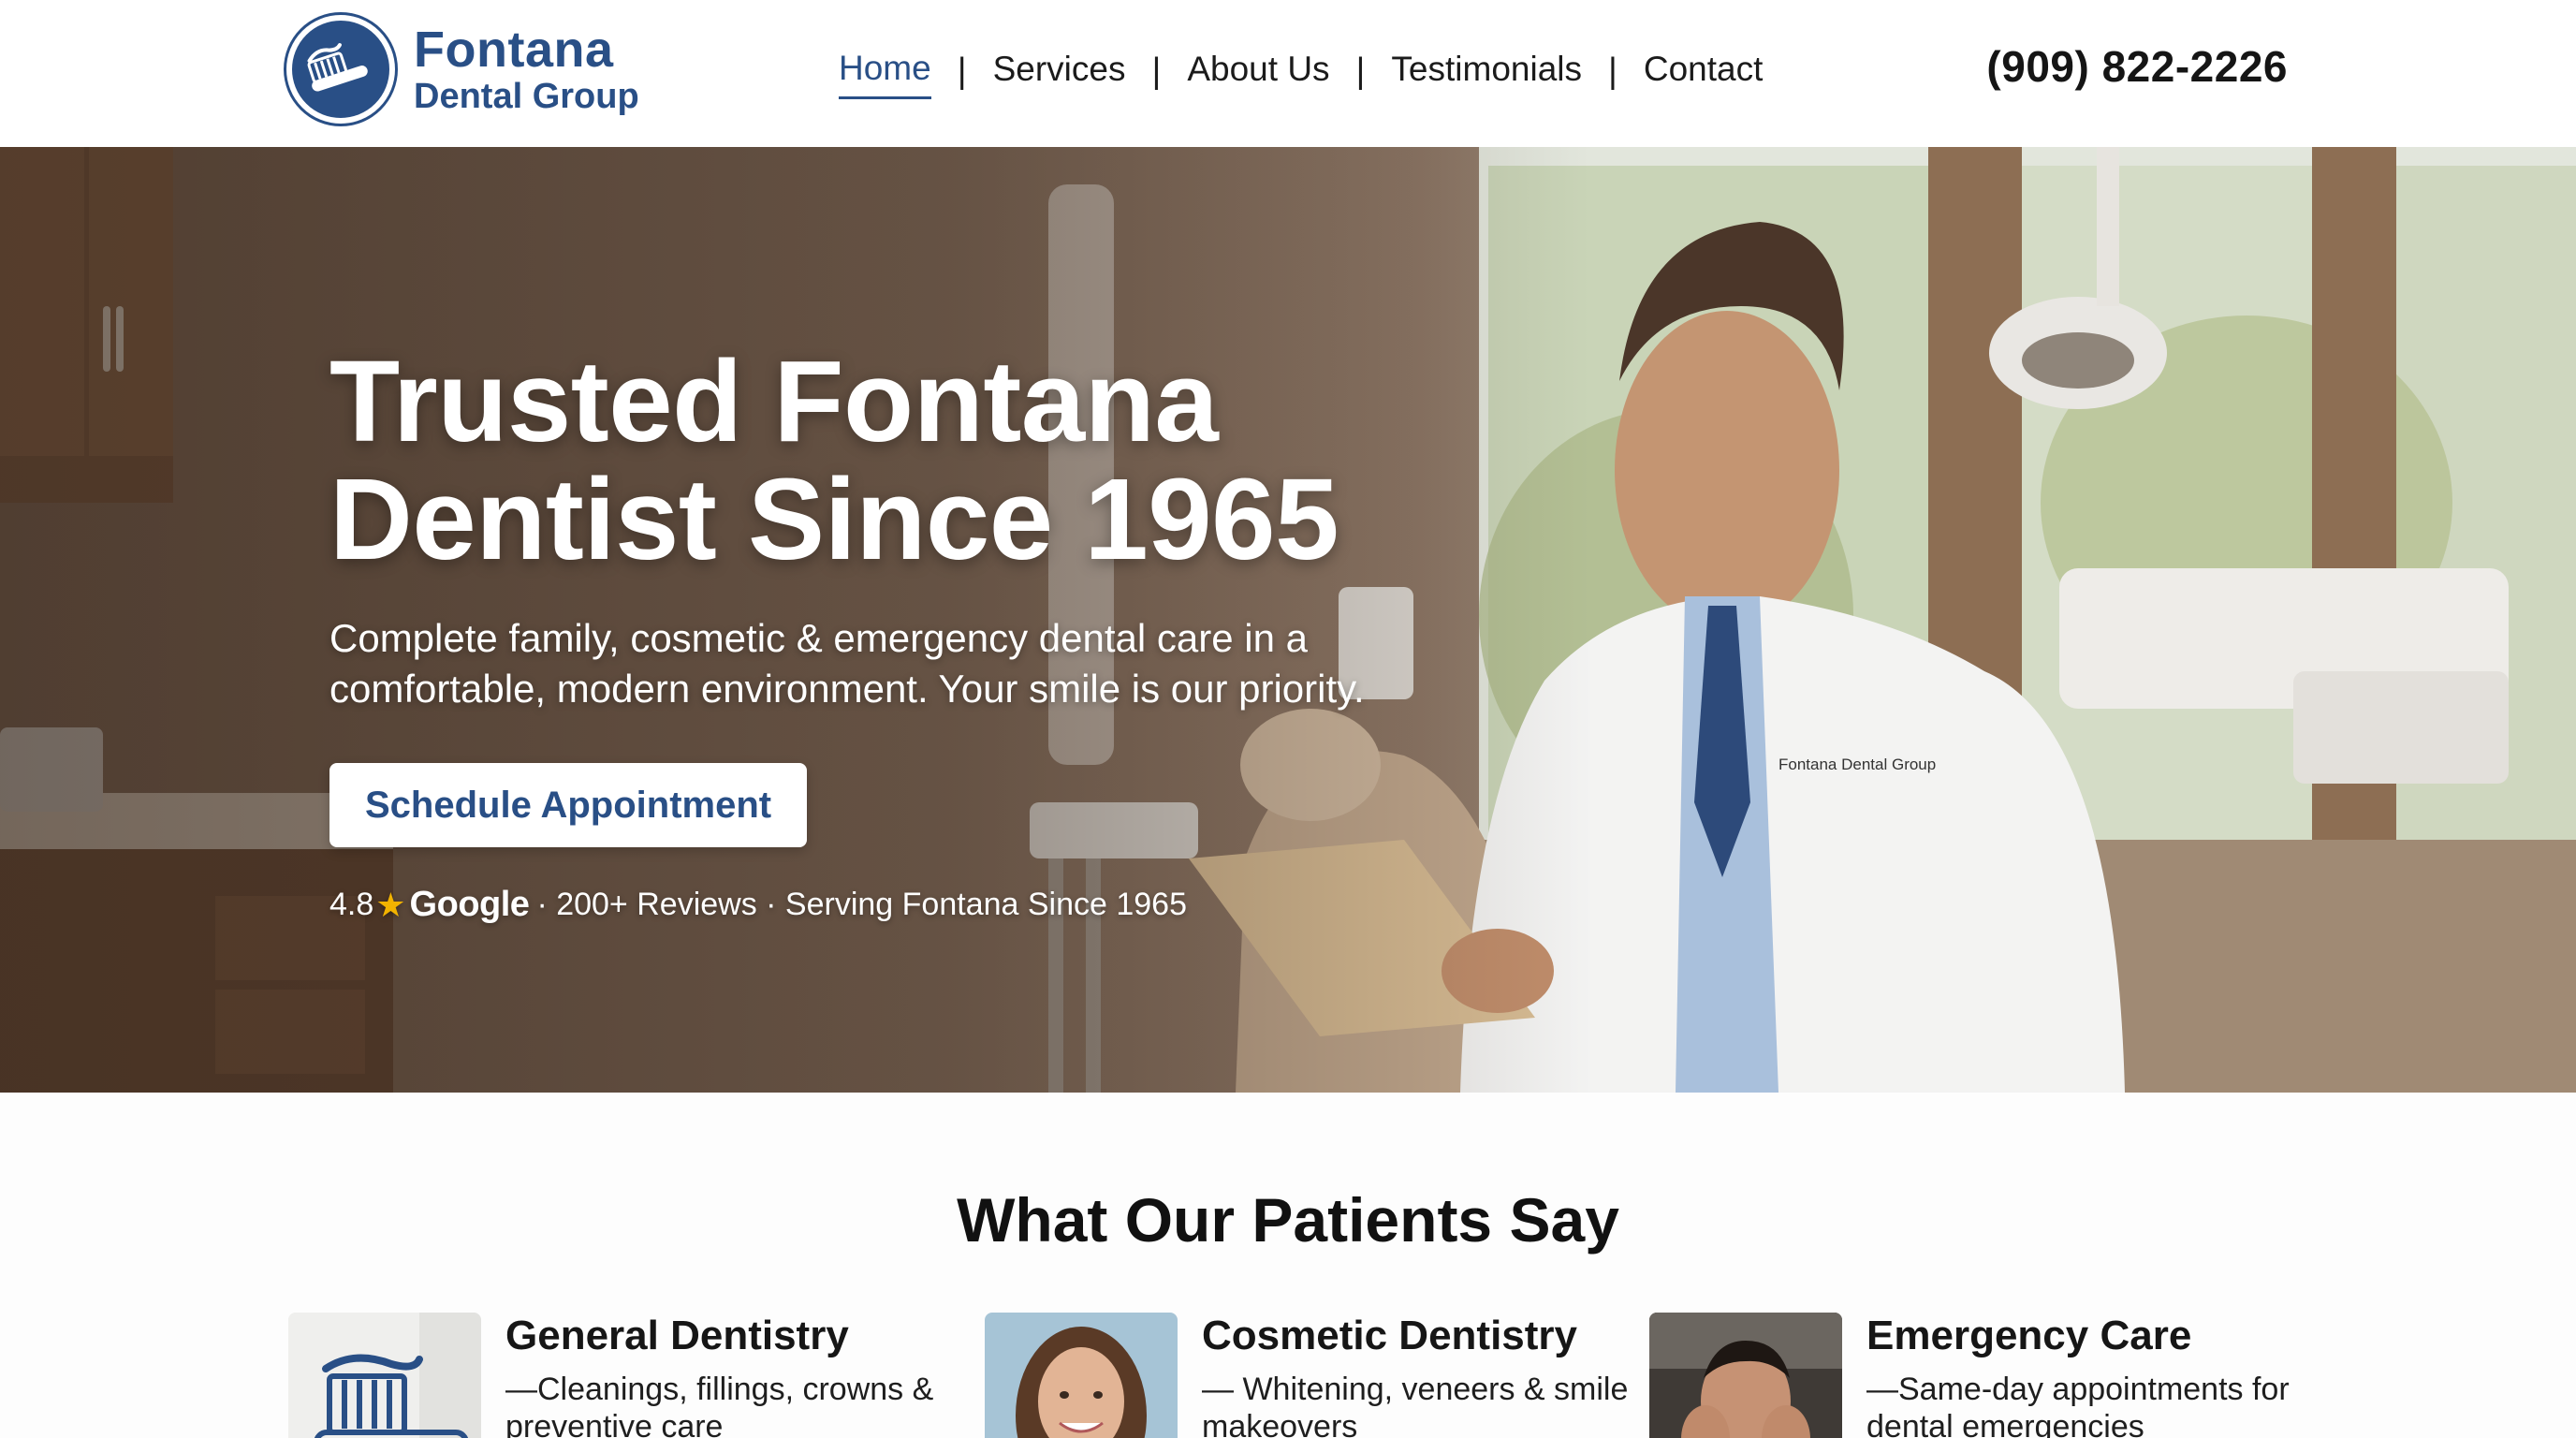 The width and height of the screenshot is (2576, 1438). I want to click on star-icon: ★, so click(390, 904).